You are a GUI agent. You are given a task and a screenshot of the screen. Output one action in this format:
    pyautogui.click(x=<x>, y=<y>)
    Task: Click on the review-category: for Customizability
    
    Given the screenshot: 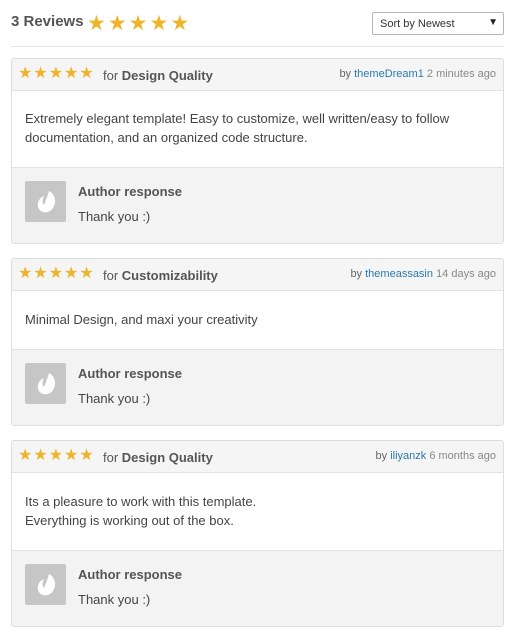 What is the action you would take?
    pyautogui.click(x=160, y=275)
    